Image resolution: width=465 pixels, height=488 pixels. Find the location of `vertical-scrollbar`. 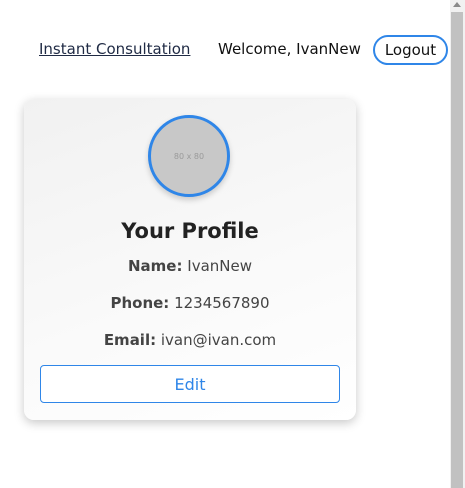

vertical-scrollbar is located at coordinates (457, 244).